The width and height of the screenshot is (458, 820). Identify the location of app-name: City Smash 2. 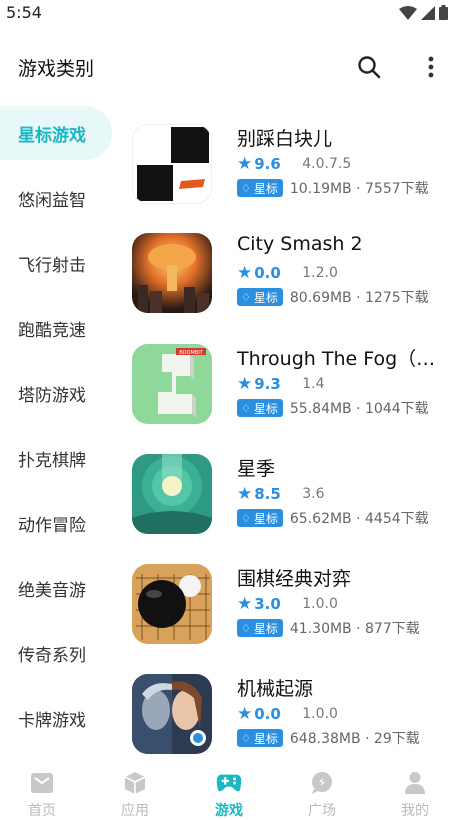
(300, 244).